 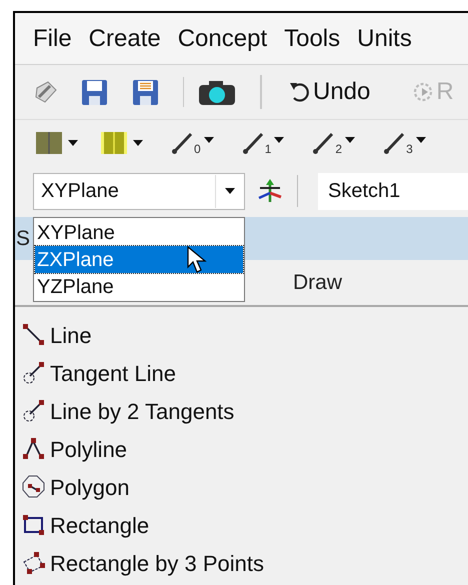 What do you see at coordinates (34, 525) in the screenshot?
I see `rectangle-icon` at bounding box center [34, 525].